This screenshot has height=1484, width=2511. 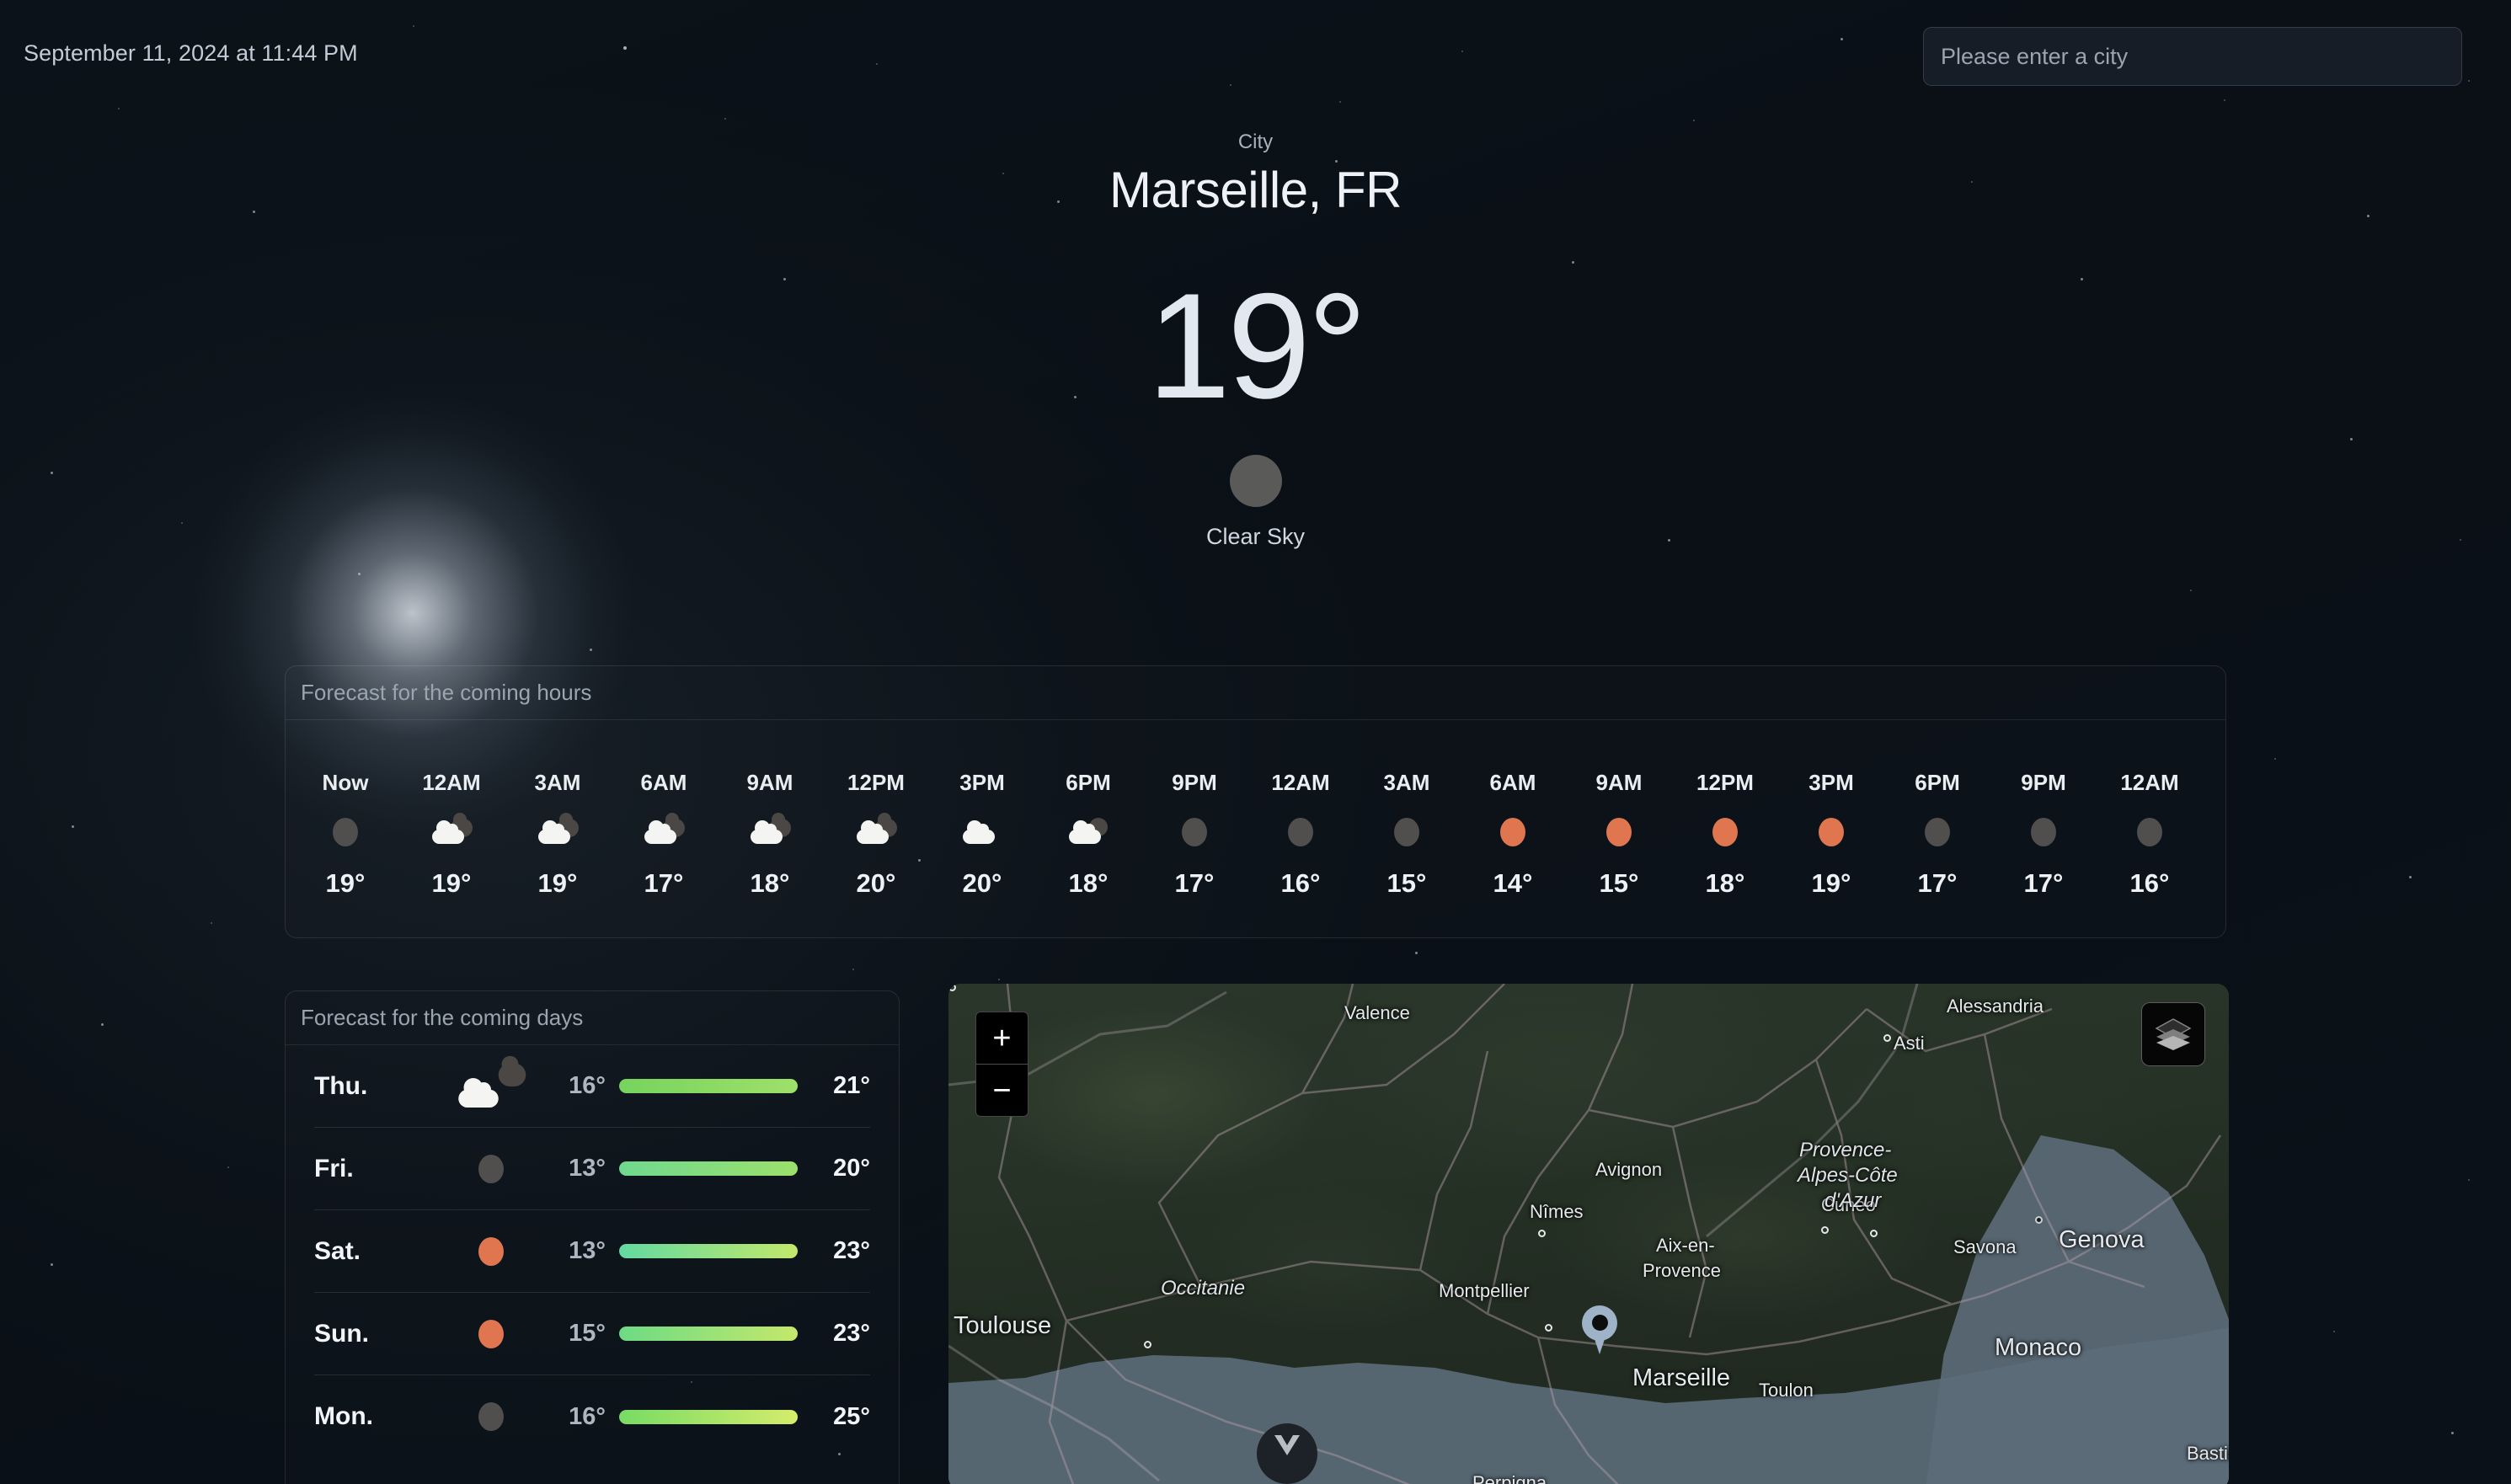 I want to click on current-condition-text: Clear Sky, so click(x=1255, y=537).